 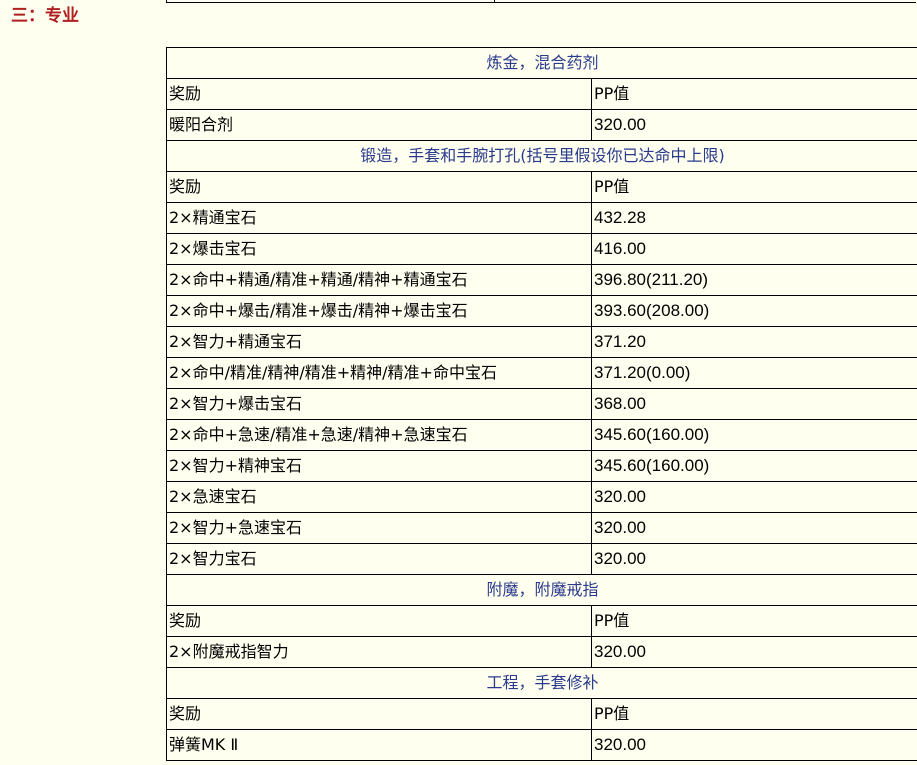 I want to click on category-title: 工程，手套修补, so click(x=541, y=683).